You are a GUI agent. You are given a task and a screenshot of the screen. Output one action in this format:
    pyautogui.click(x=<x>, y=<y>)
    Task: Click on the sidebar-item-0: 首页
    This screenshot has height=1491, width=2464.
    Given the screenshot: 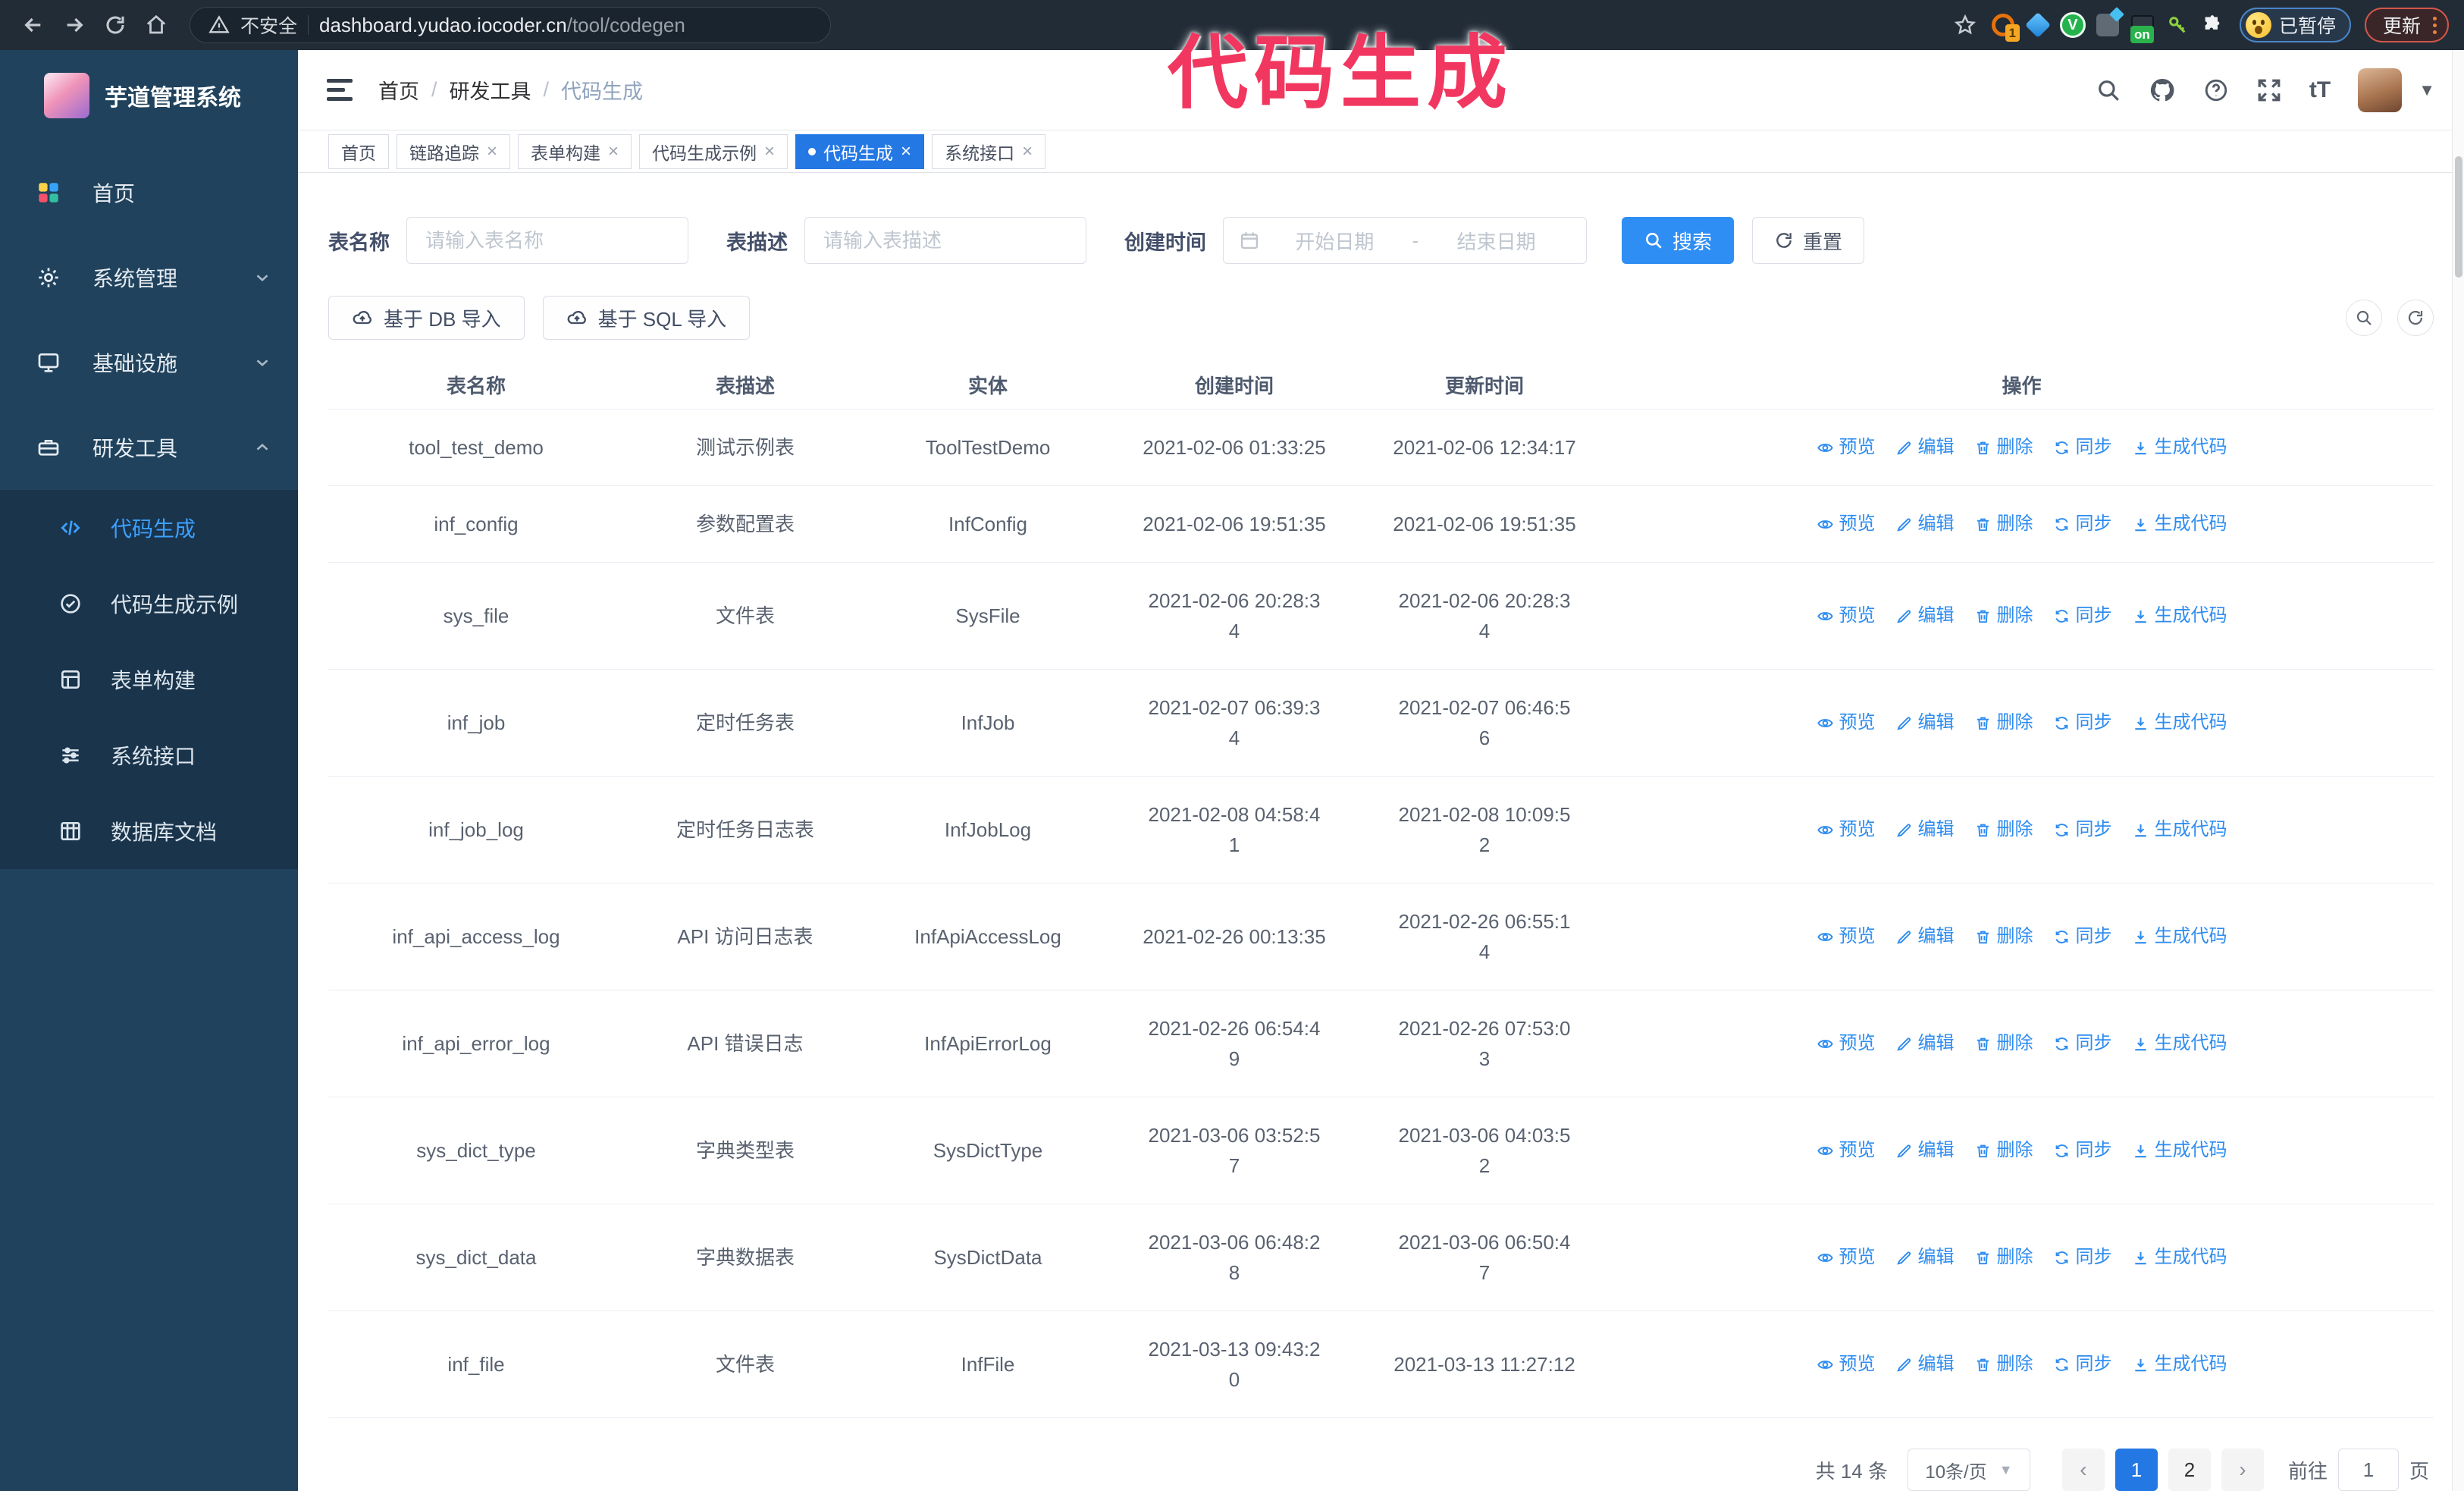 What is the action you would take?
    pyautogui.click(x=149, y=192)
    